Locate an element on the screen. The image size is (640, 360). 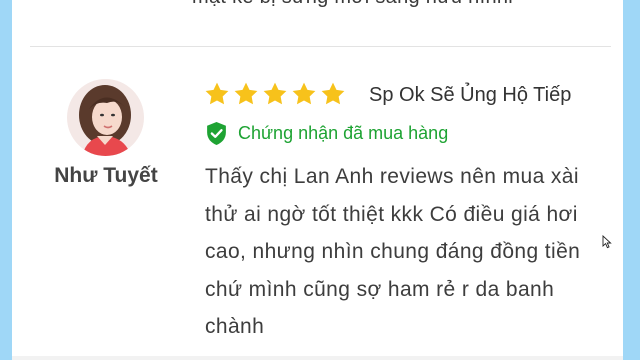
left-border is located at coordinates (6, 180).